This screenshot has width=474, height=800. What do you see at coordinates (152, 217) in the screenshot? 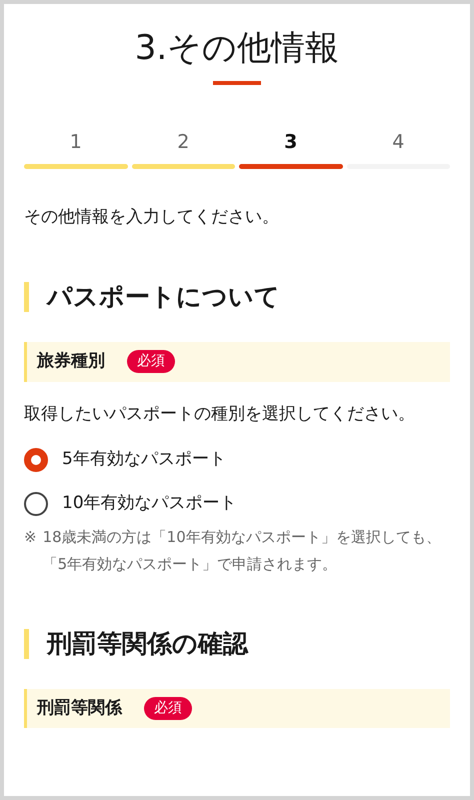
I see `intro-text: その他情報を入力してください。` at bounding box center [152, 217].